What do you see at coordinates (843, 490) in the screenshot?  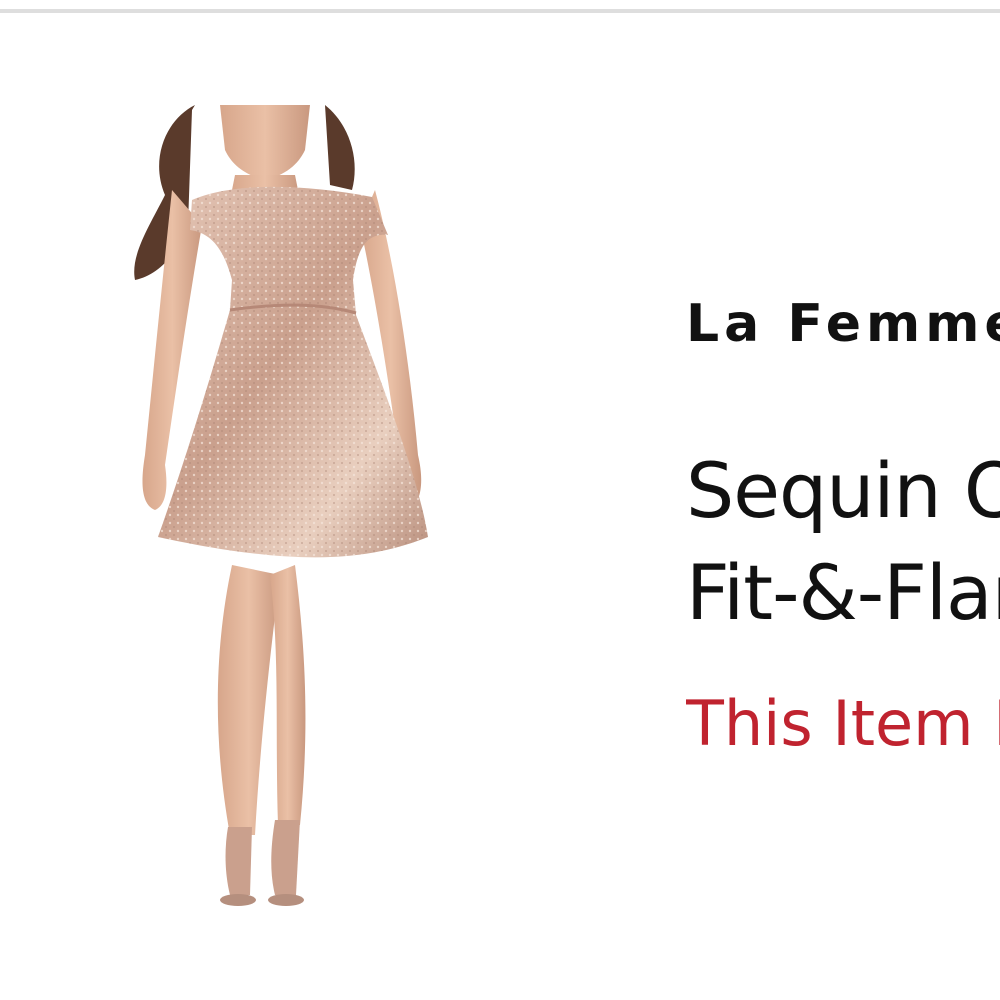 I see `product-title-line-1: Sequin Off-the-Shoulder` at bounding box center [843, 490].